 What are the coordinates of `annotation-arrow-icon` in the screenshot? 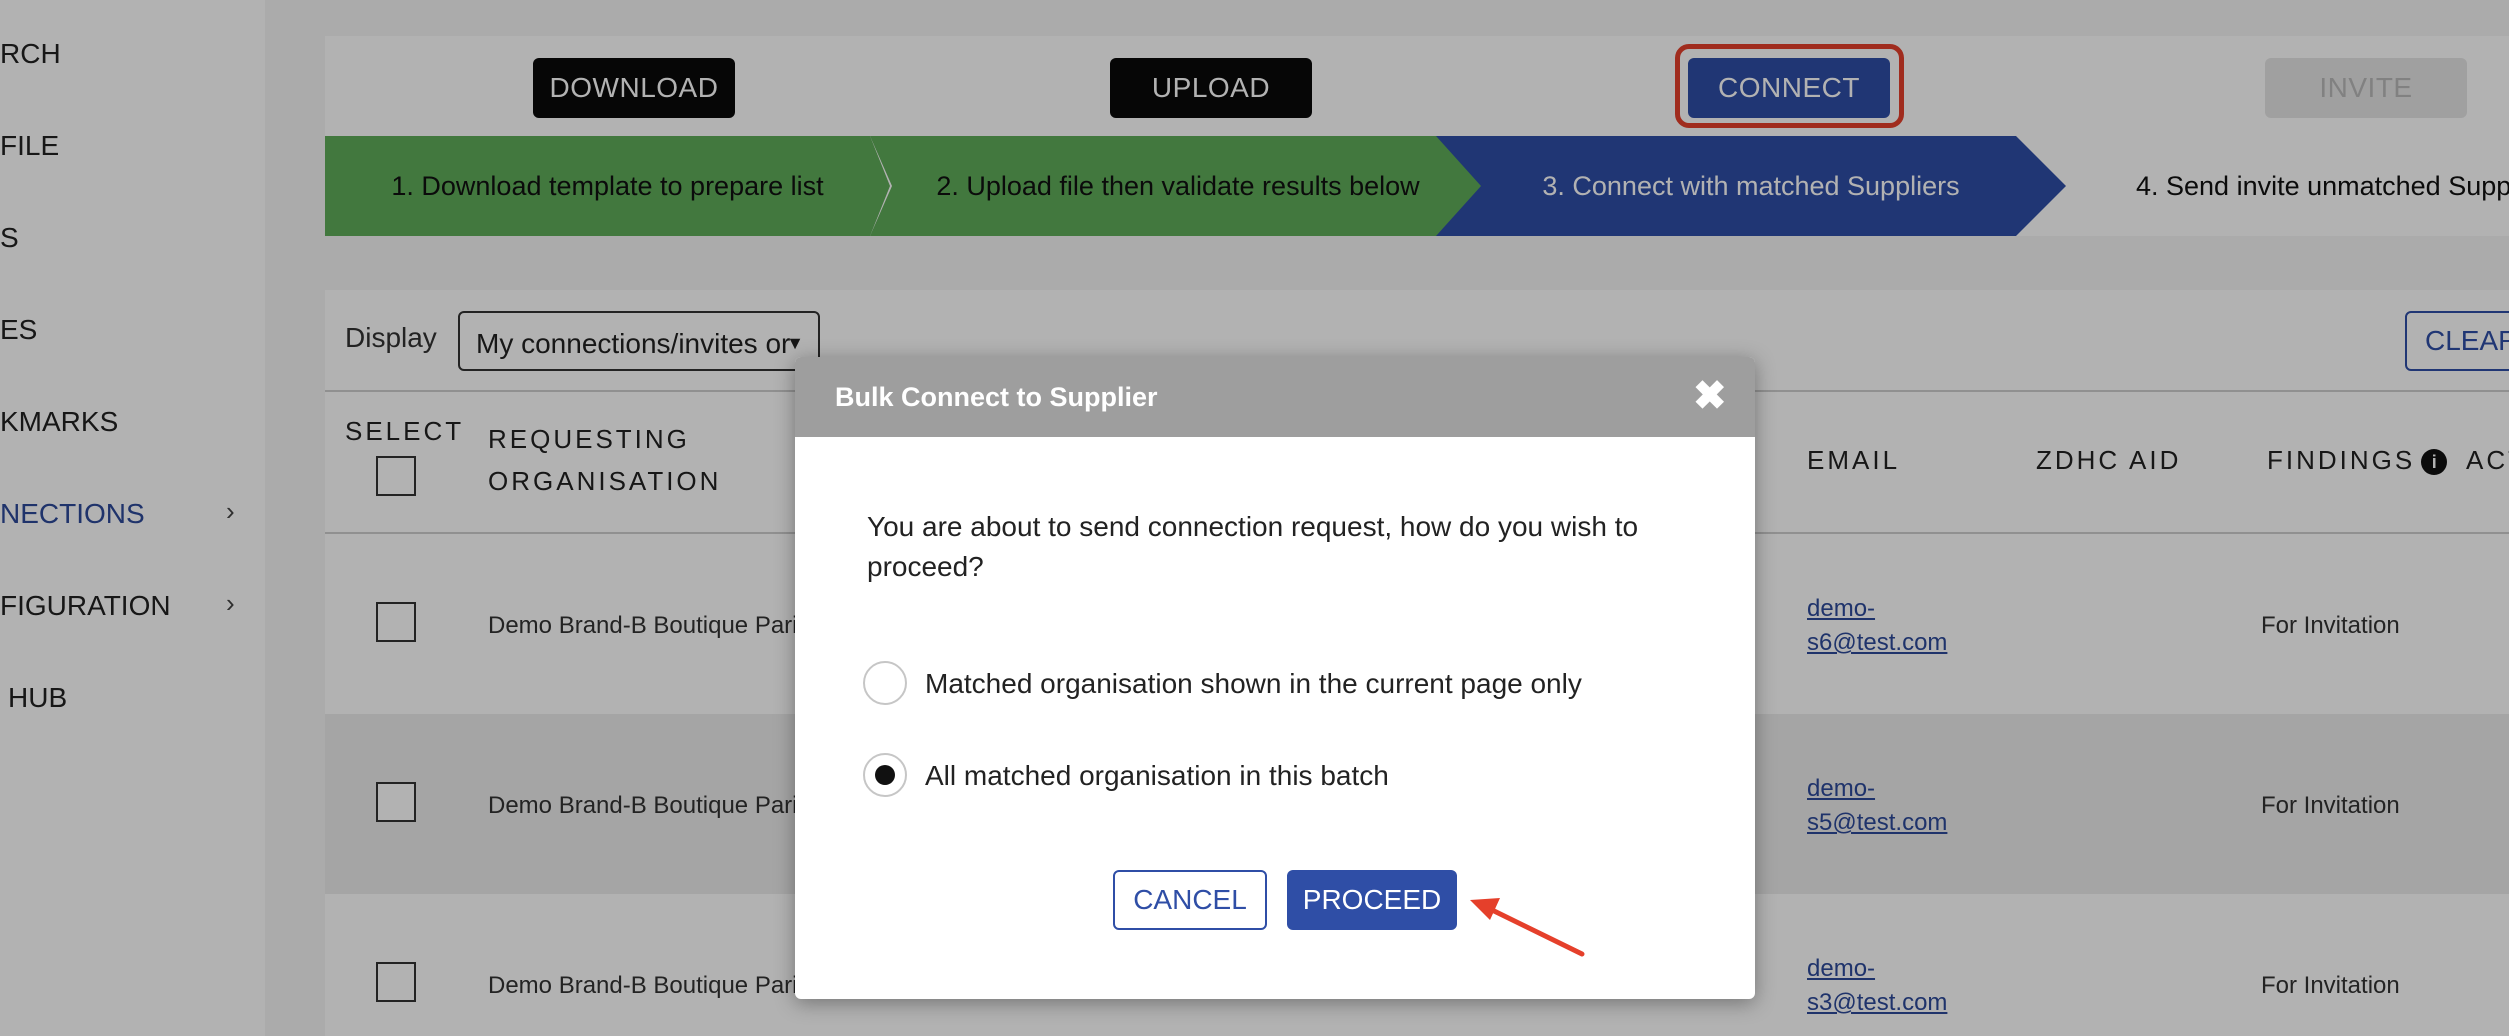 It's located at (1527, 927).